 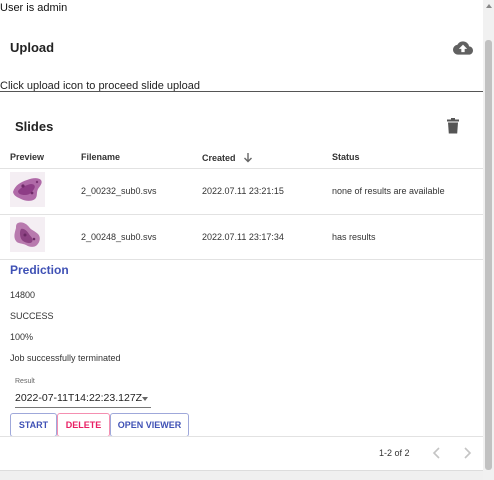 What do you see at coordinates (149, 425) in the screenshot?
I see `open-viewer-button: OPEN VIEWER` at bounding box center [149, 425].